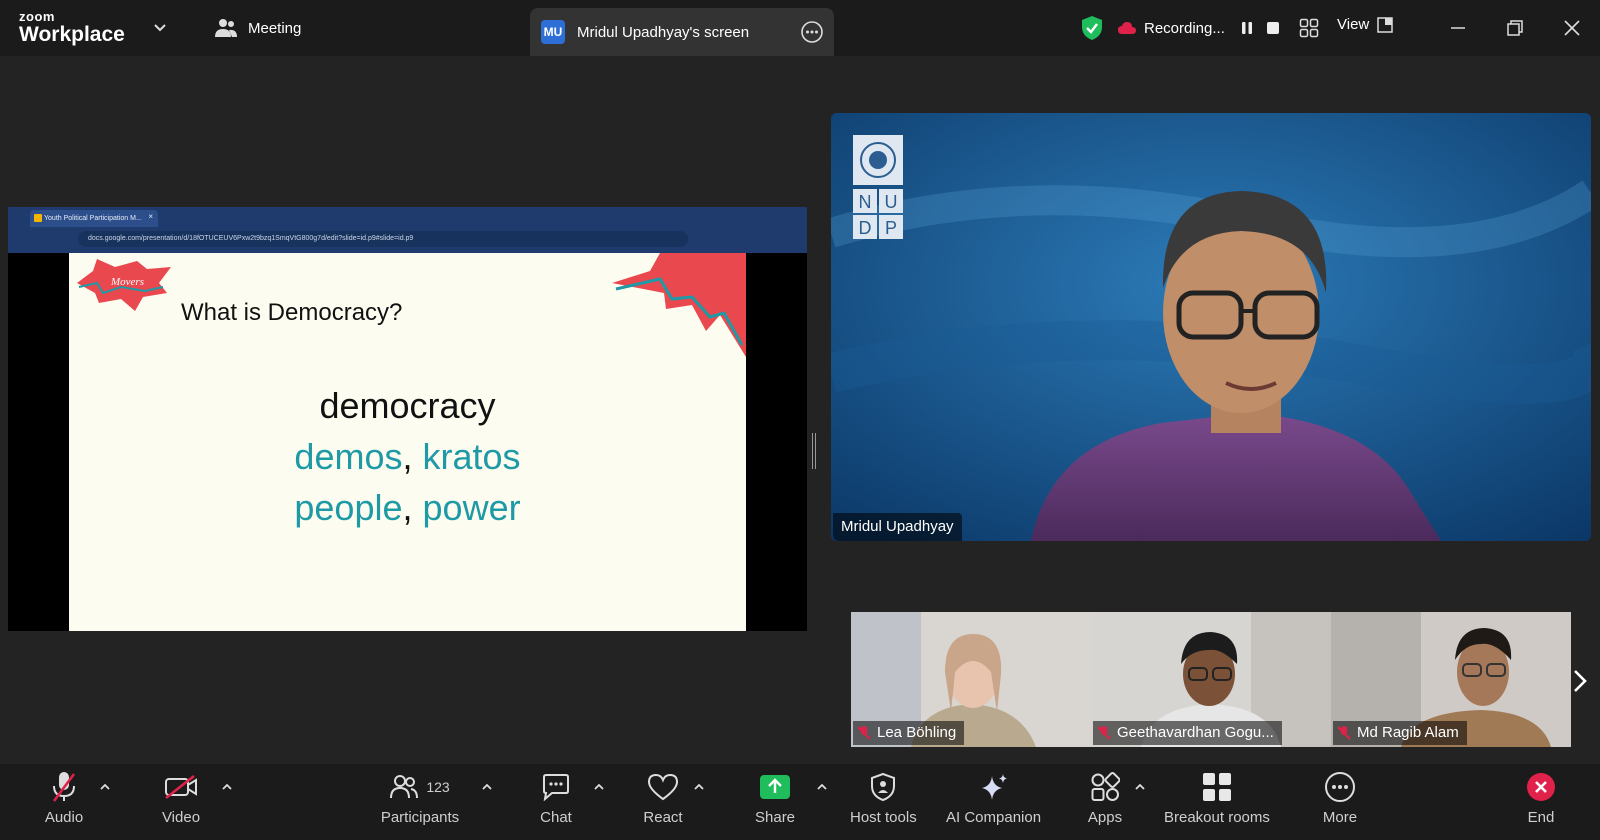 The image size is (1600, 840). What do you see at coordinates (1340, 787) in the screenshot?
I see `more-icon` at bounding box center [1340, 787].